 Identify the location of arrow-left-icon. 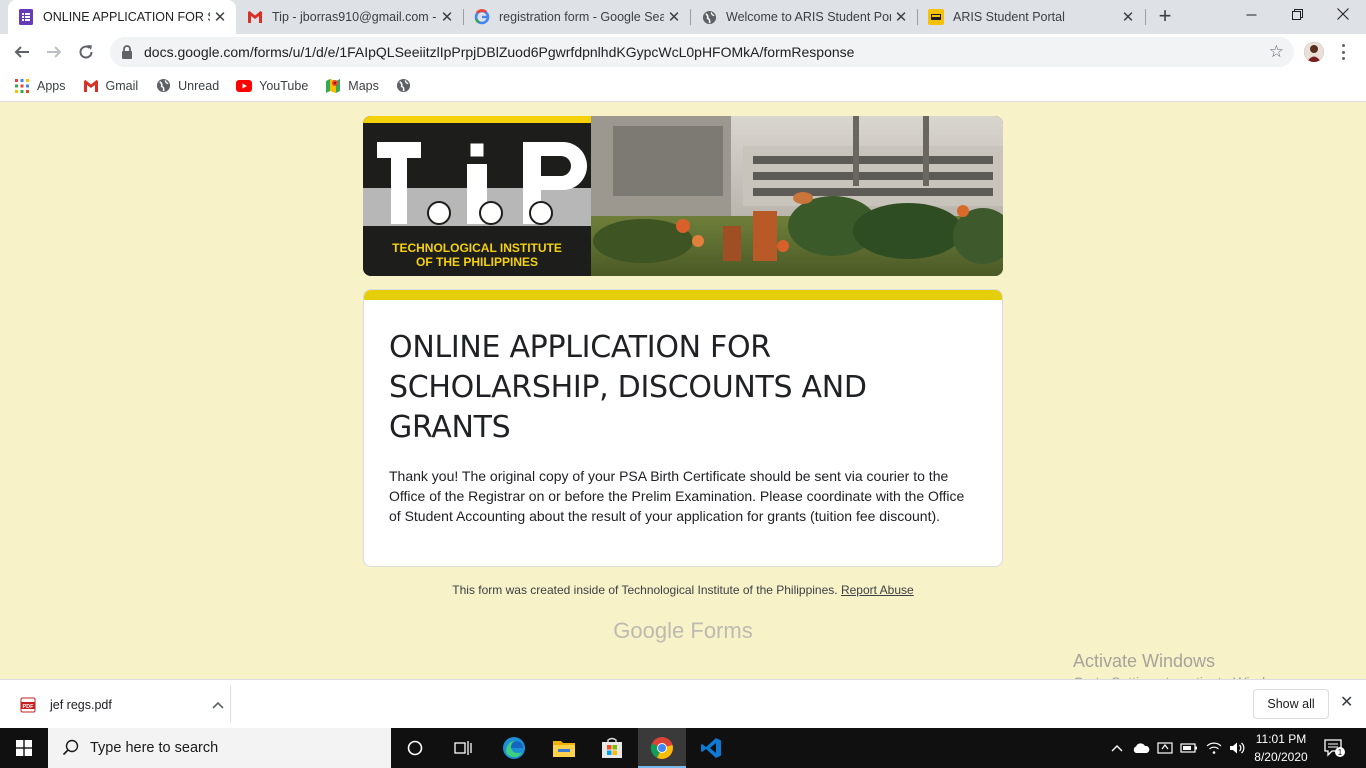
(21, 52).